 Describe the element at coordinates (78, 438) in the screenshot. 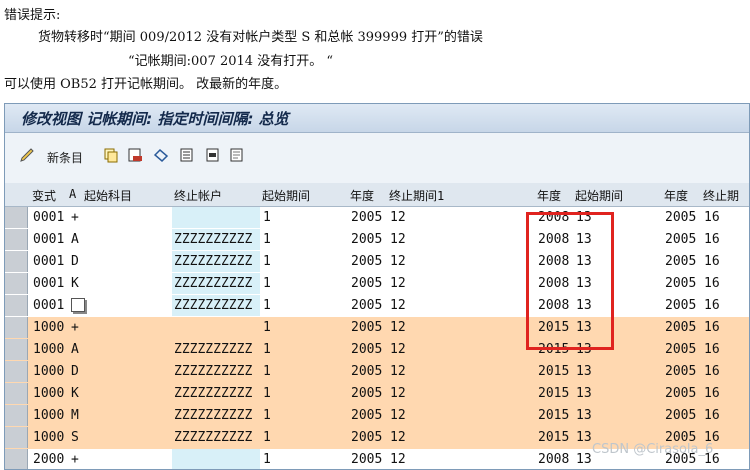

I see `cell-account-type: S` at that location.